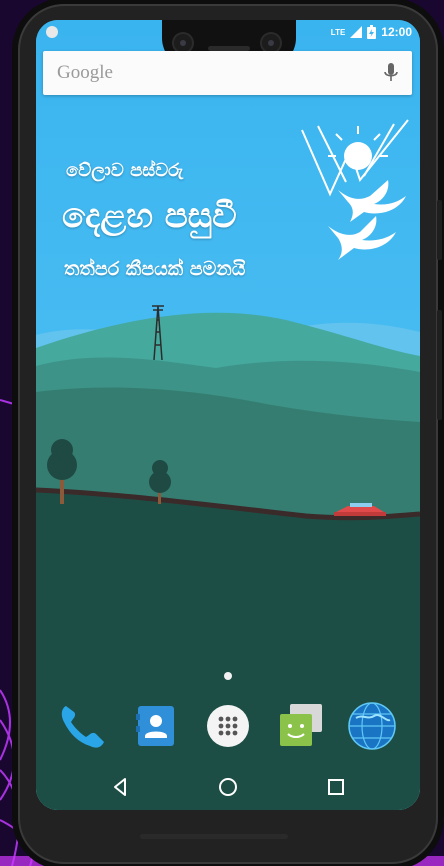 This screenshot has width=444, height=866. I want to click on page-indicator, so click(228, 676).